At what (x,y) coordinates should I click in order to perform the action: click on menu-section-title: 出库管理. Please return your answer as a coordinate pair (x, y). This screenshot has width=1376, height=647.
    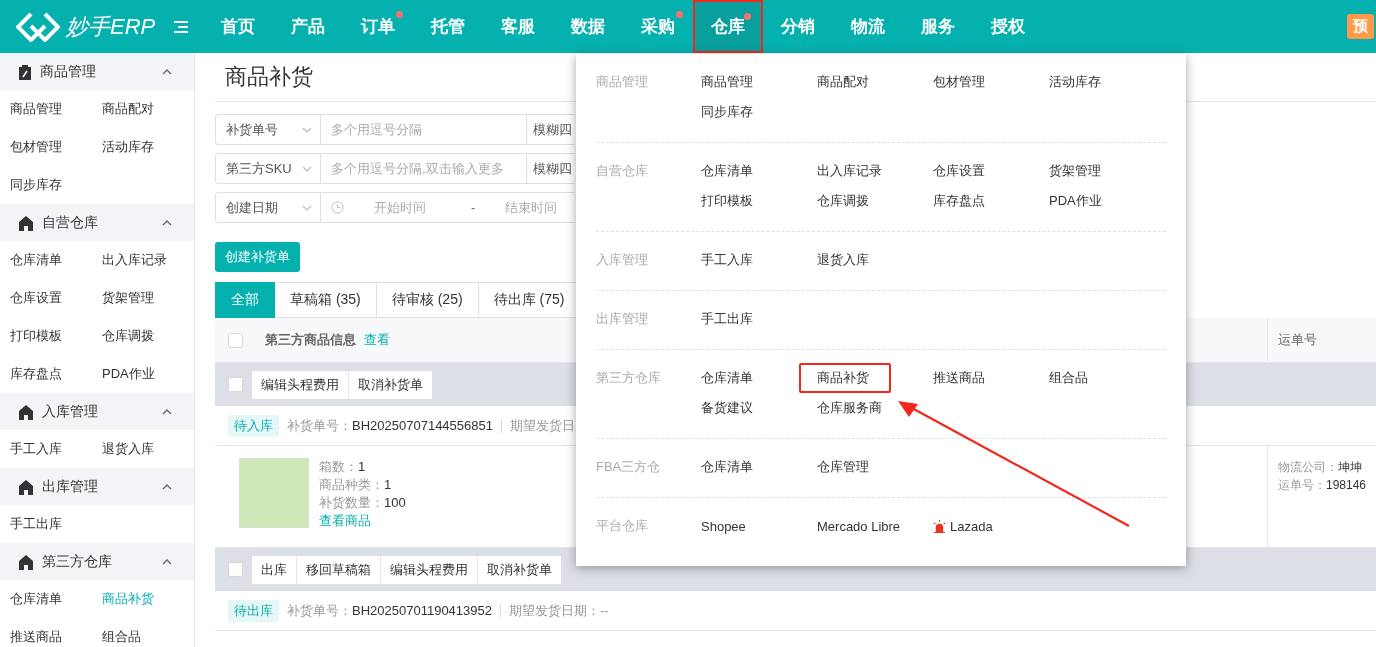
    Looking at the image, I should click on (622, 319).